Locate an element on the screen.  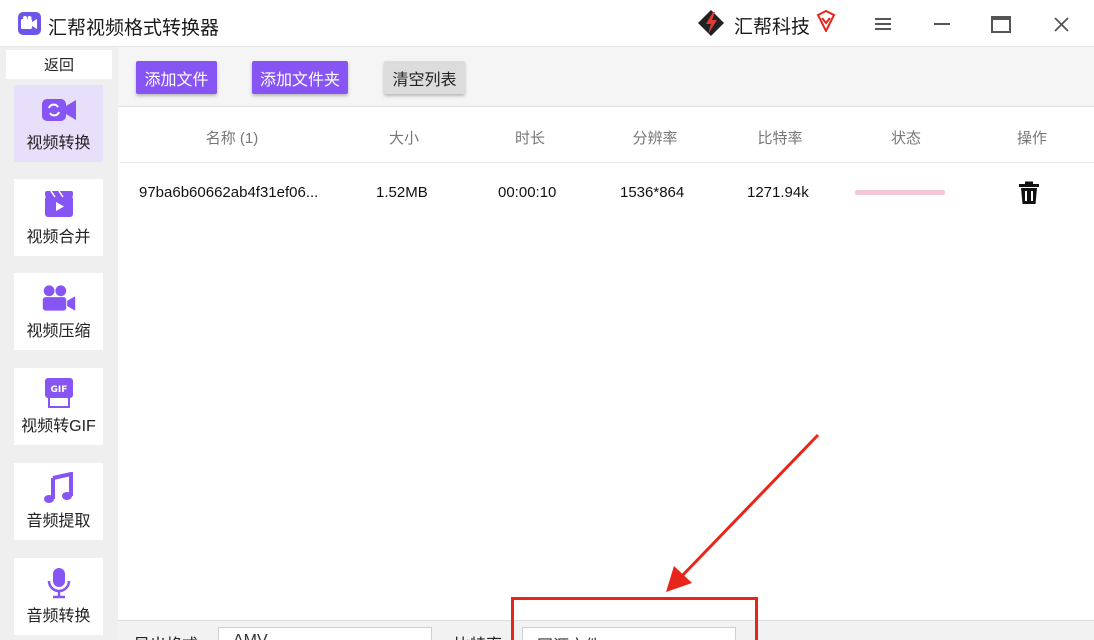
minimize-icon is located at coordinates (942, 24).